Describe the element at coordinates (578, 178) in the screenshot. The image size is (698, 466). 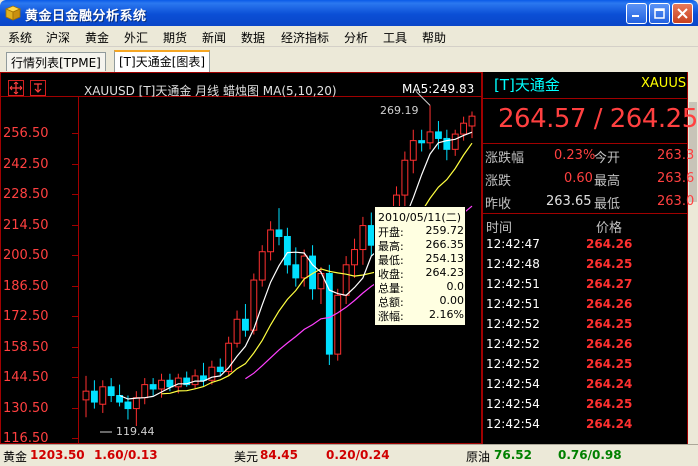
I see `quote-stat-value: 0.60` at that location.